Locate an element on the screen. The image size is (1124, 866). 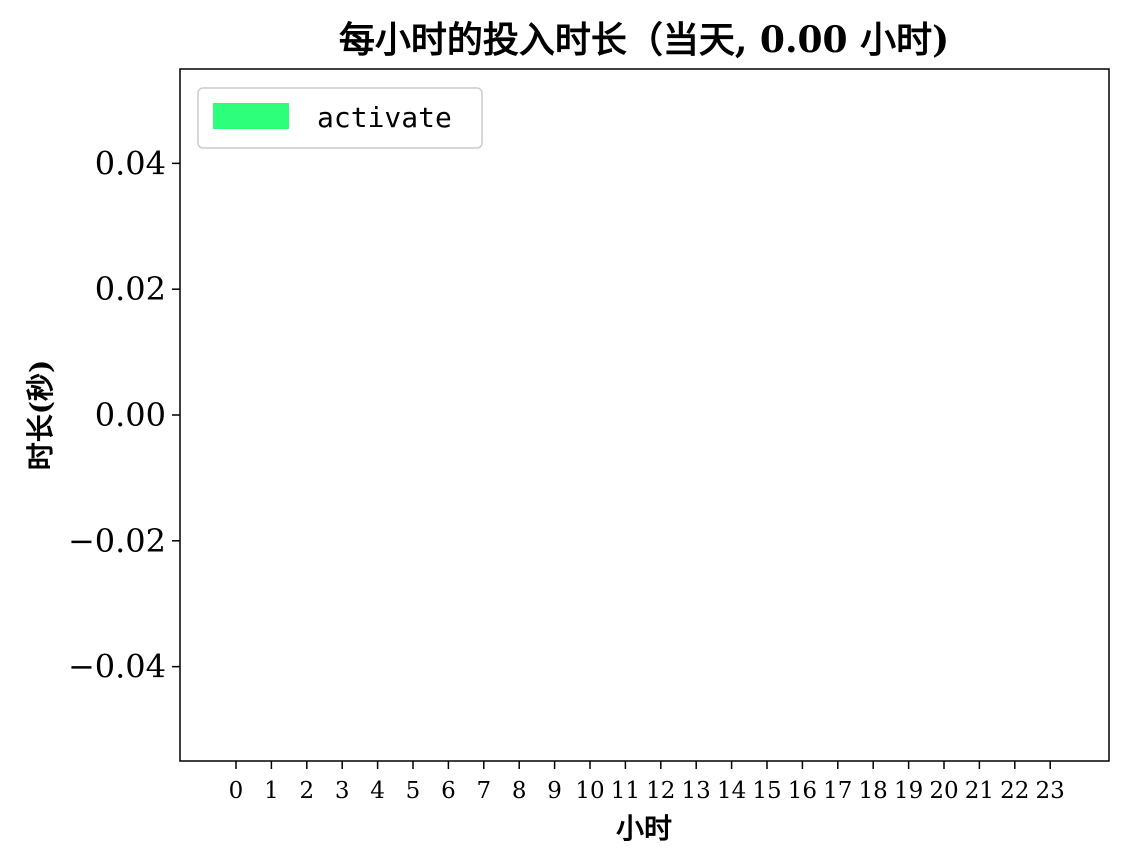
x-tick-label: 19 is located at coordinates (908, 791).